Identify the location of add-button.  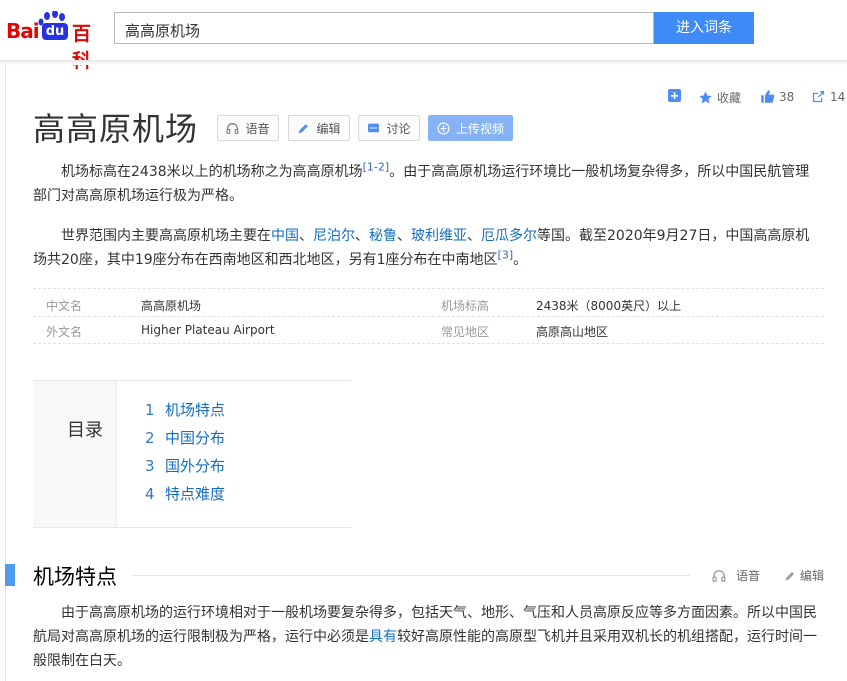
(674, 95).